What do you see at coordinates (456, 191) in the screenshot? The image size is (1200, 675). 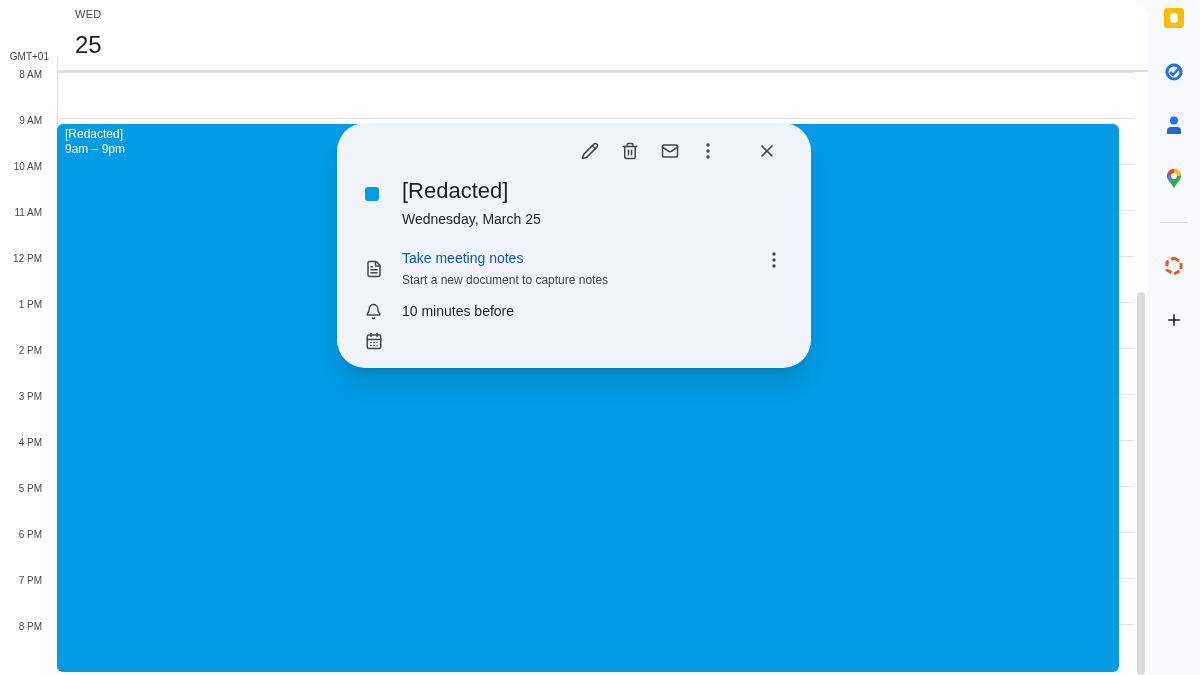 I see `popup-title: [Redacted]` at bounding box center [456, 191].